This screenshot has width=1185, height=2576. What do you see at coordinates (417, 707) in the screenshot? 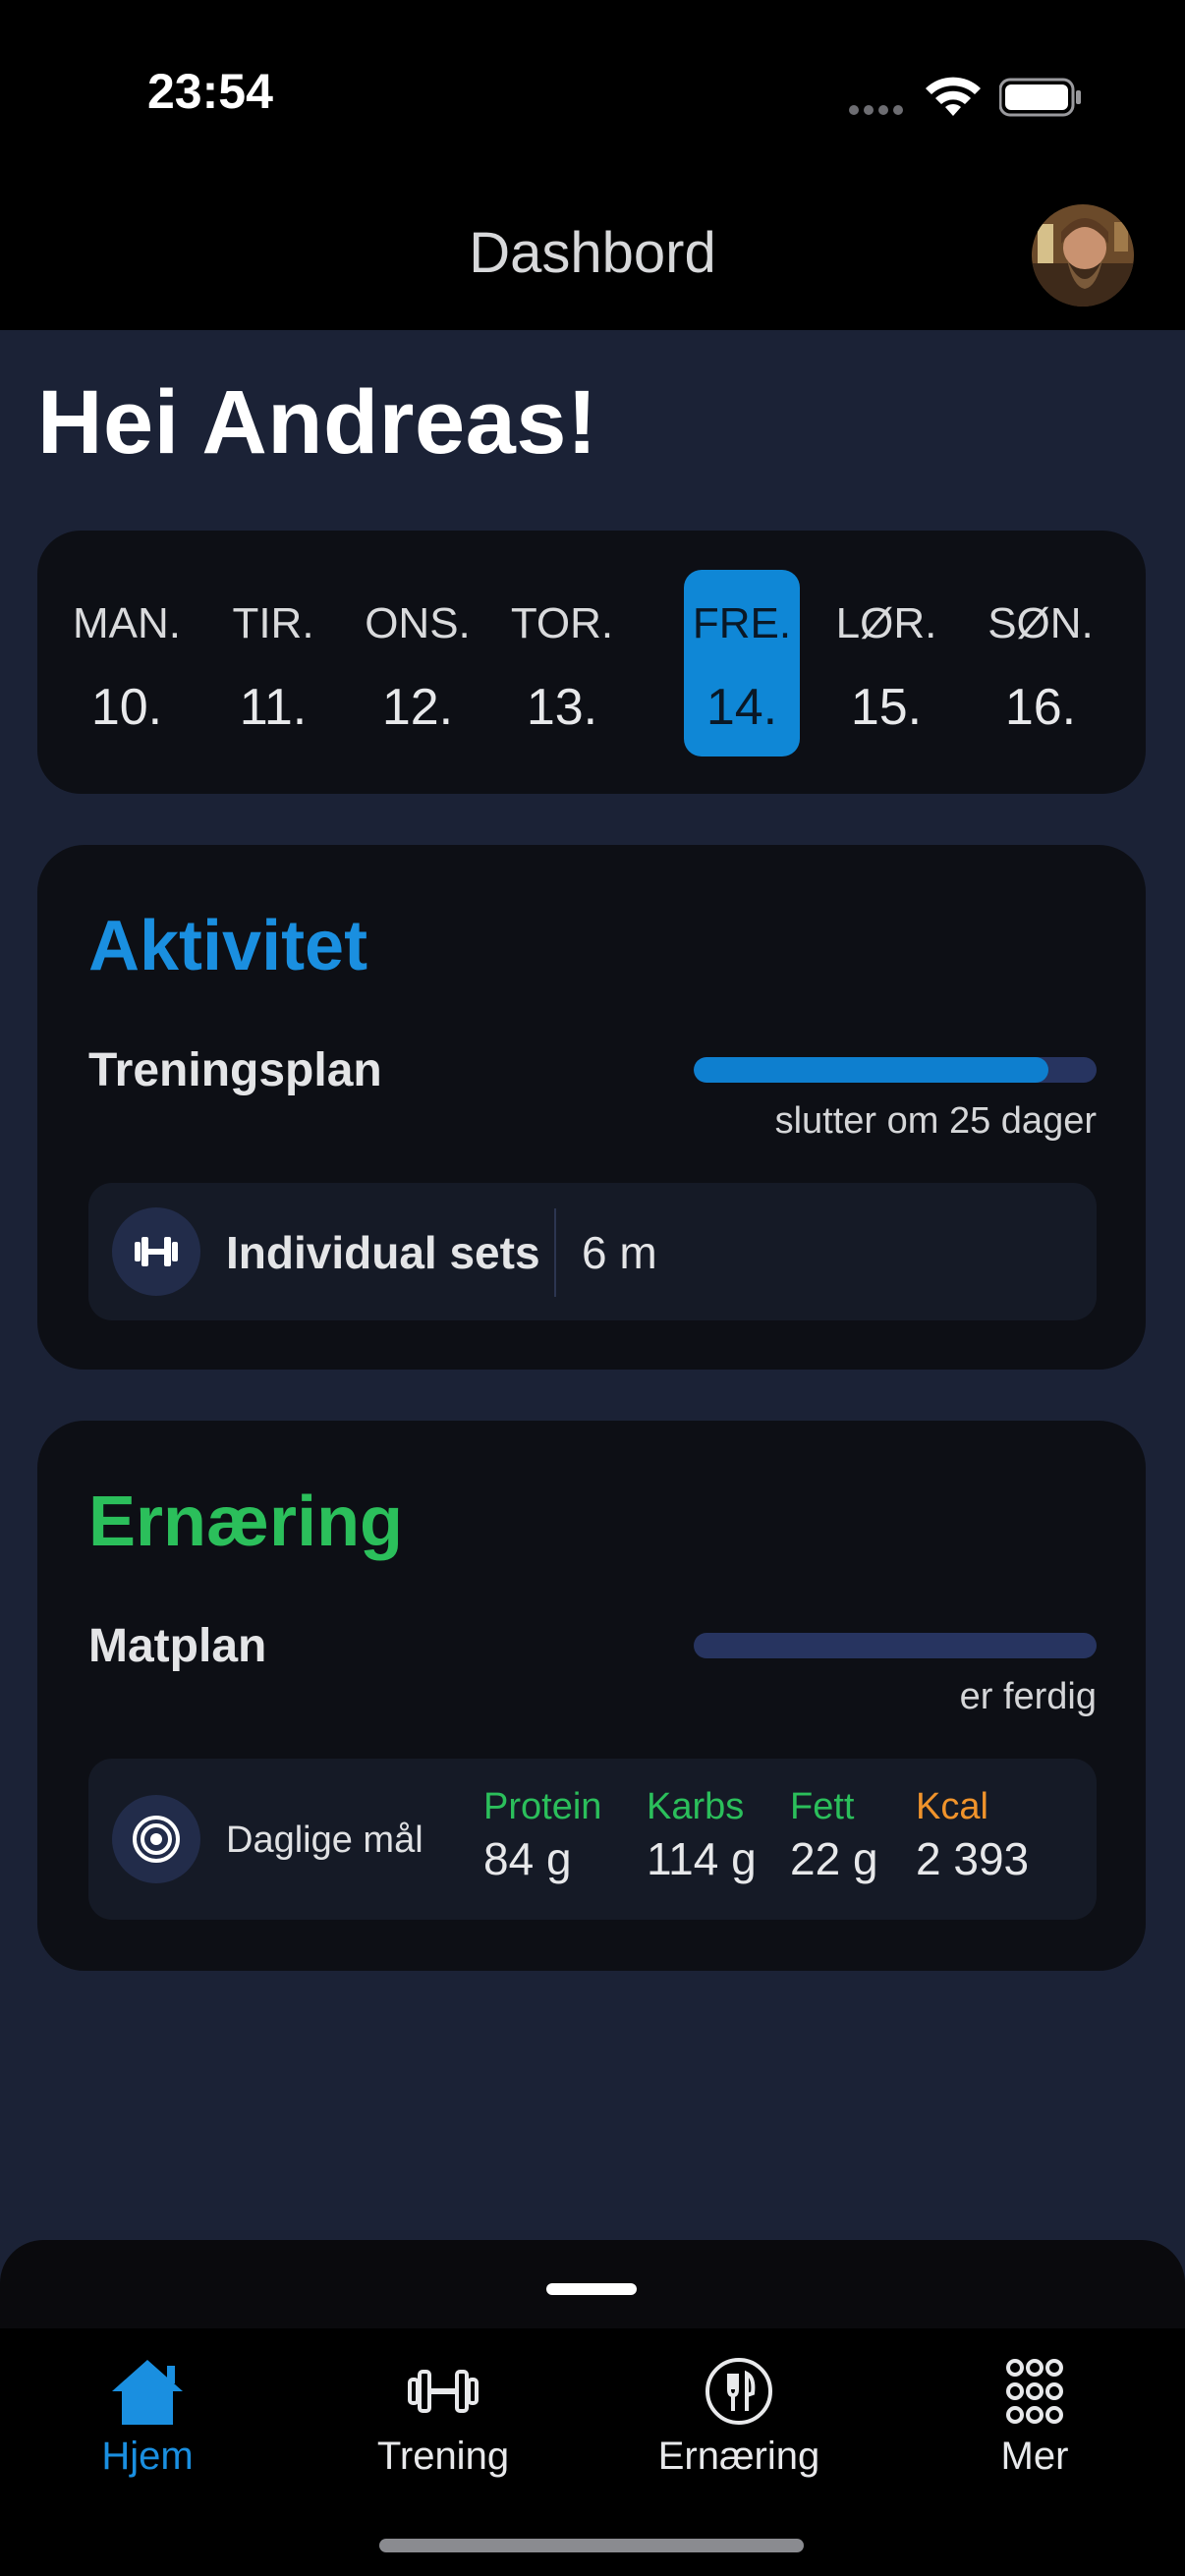
I see `day-number: 12.` at bounding box center [417, 707].